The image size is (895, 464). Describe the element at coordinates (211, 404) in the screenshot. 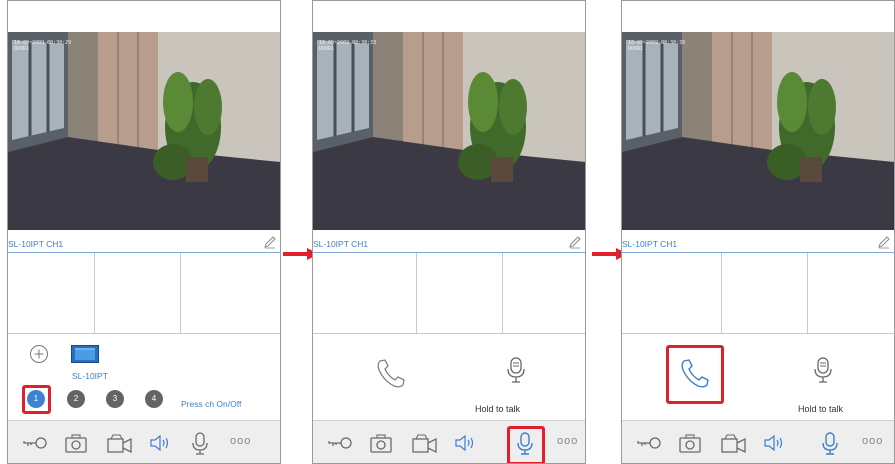

I see `press-hint: Press ch On/Off` at that location.